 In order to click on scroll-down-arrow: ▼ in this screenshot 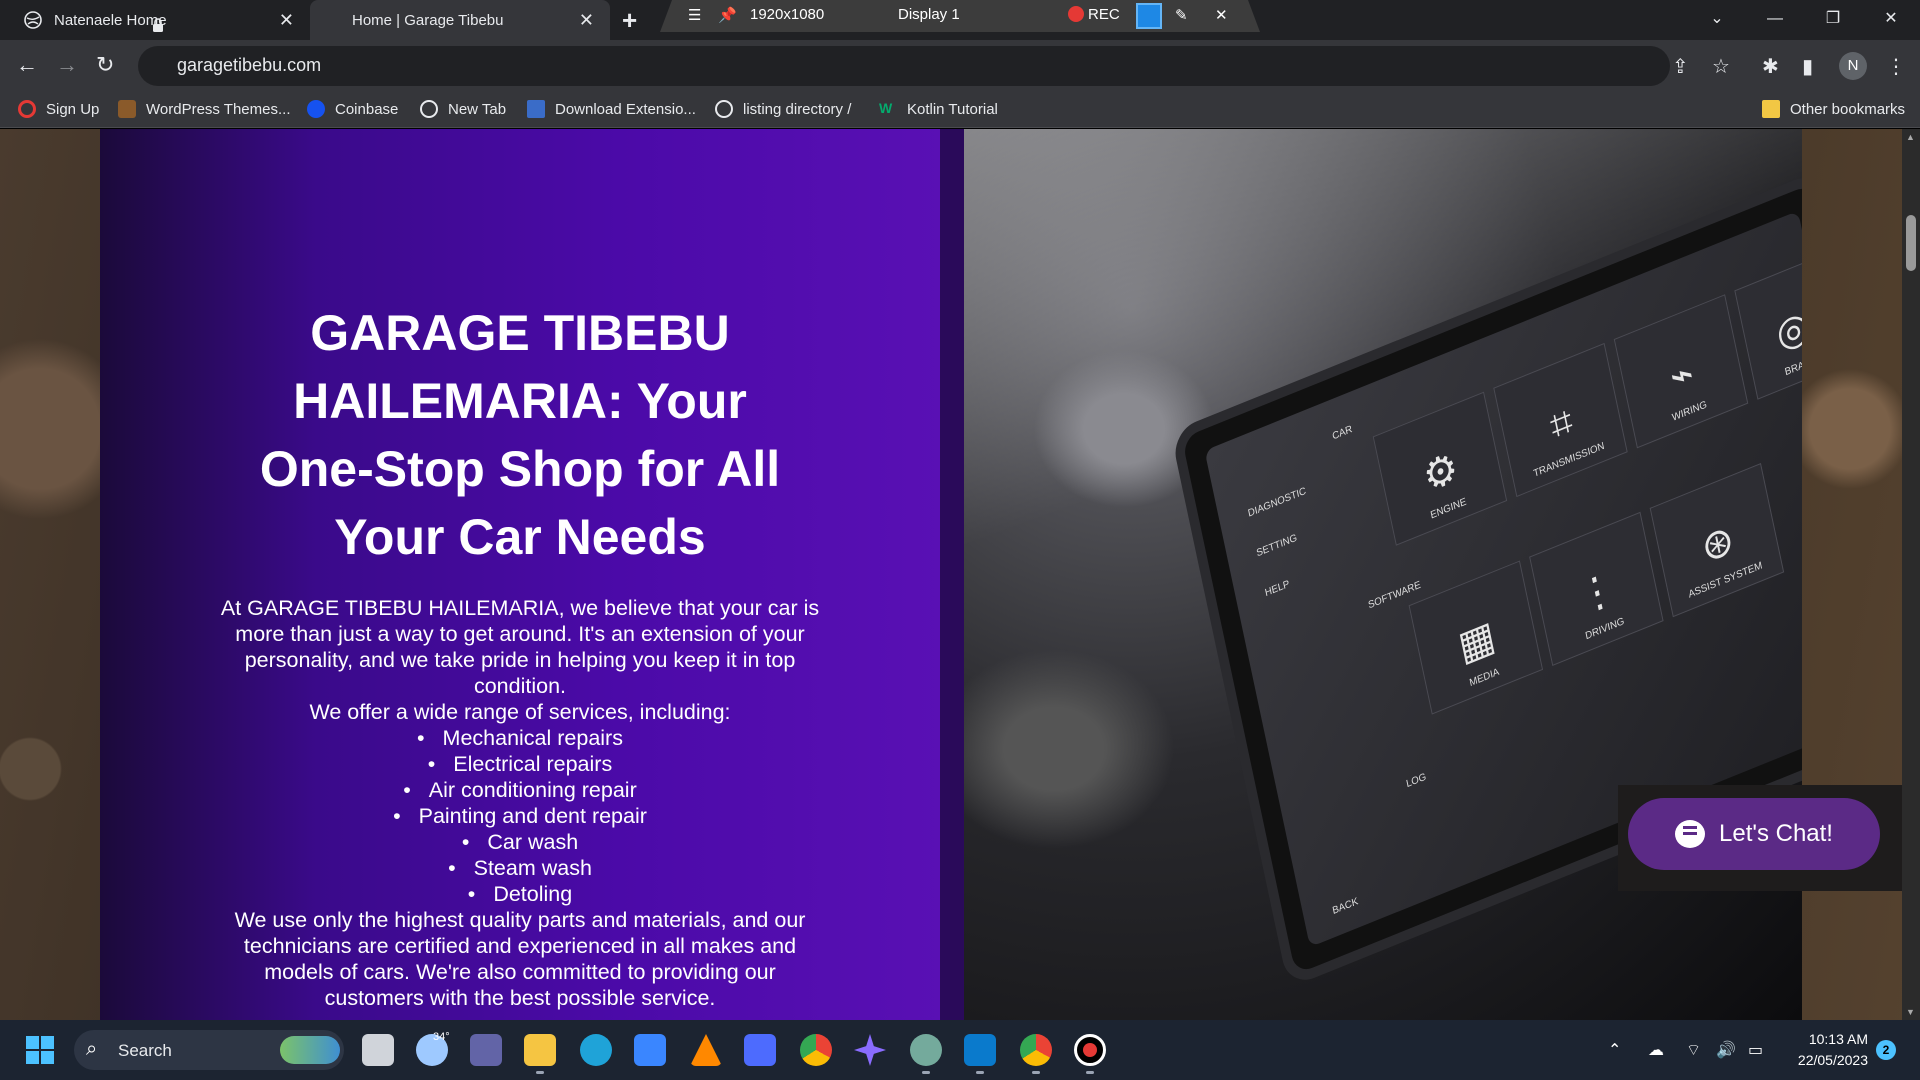, I will do `click(1910, 1012)`.